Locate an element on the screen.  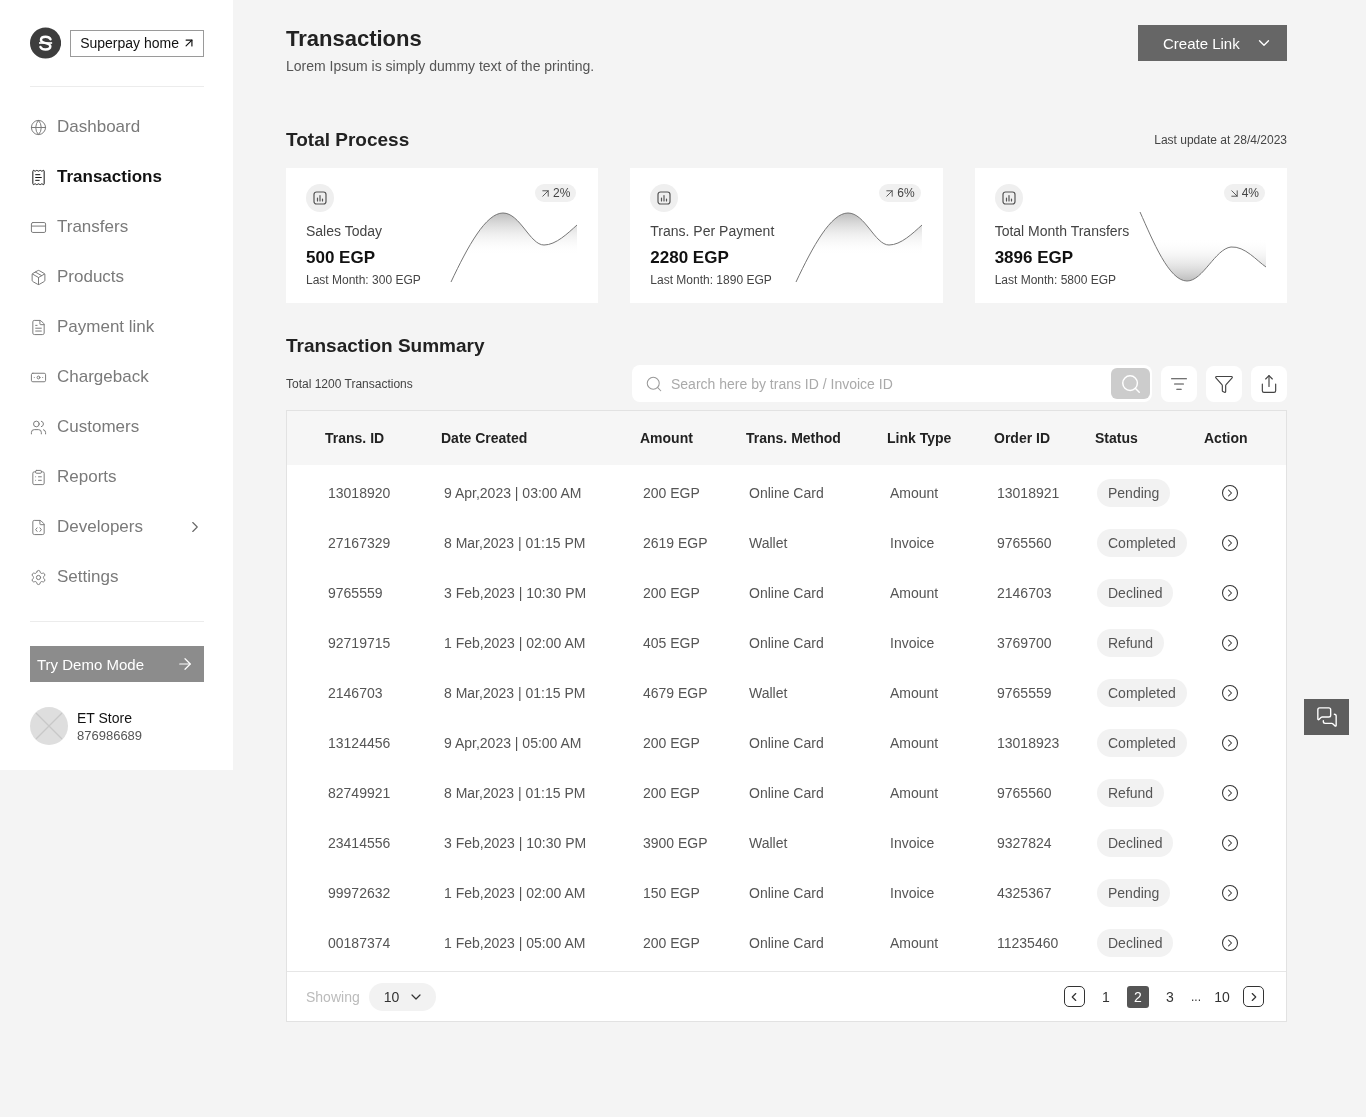
page-button: 1 is located at coordinates (1106, 996).